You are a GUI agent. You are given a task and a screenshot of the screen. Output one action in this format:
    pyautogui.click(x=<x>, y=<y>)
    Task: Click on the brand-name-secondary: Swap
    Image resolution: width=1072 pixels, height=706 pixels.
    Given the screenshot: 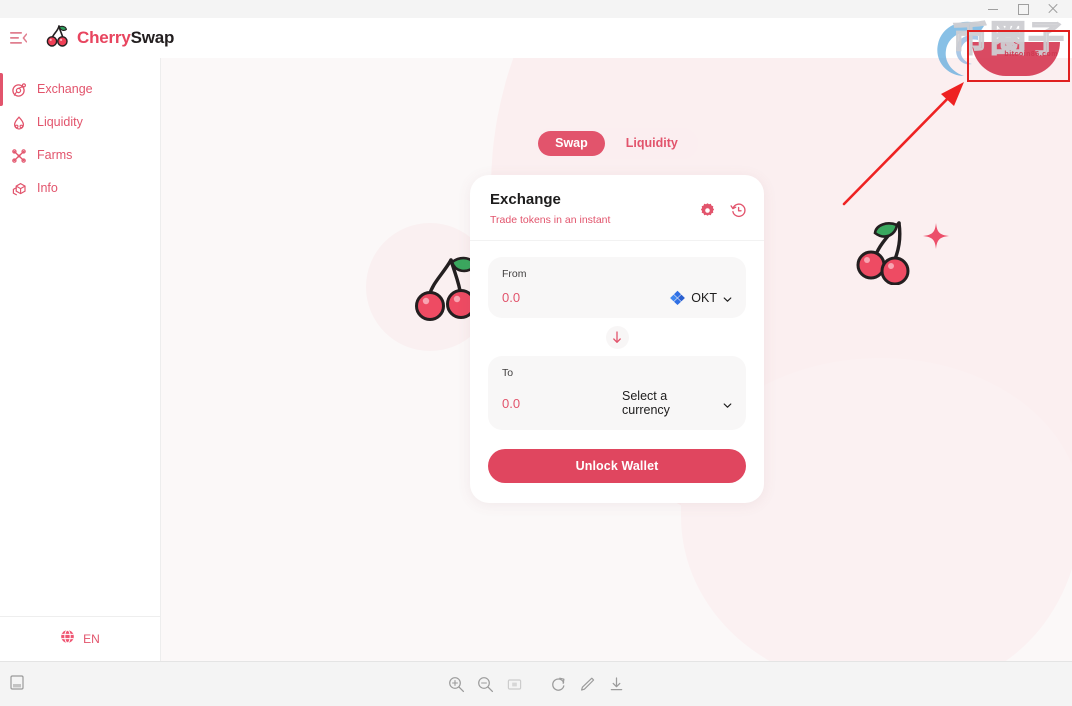 What is the action you would take?
    pyautogui.click(x=152, y=37)
    